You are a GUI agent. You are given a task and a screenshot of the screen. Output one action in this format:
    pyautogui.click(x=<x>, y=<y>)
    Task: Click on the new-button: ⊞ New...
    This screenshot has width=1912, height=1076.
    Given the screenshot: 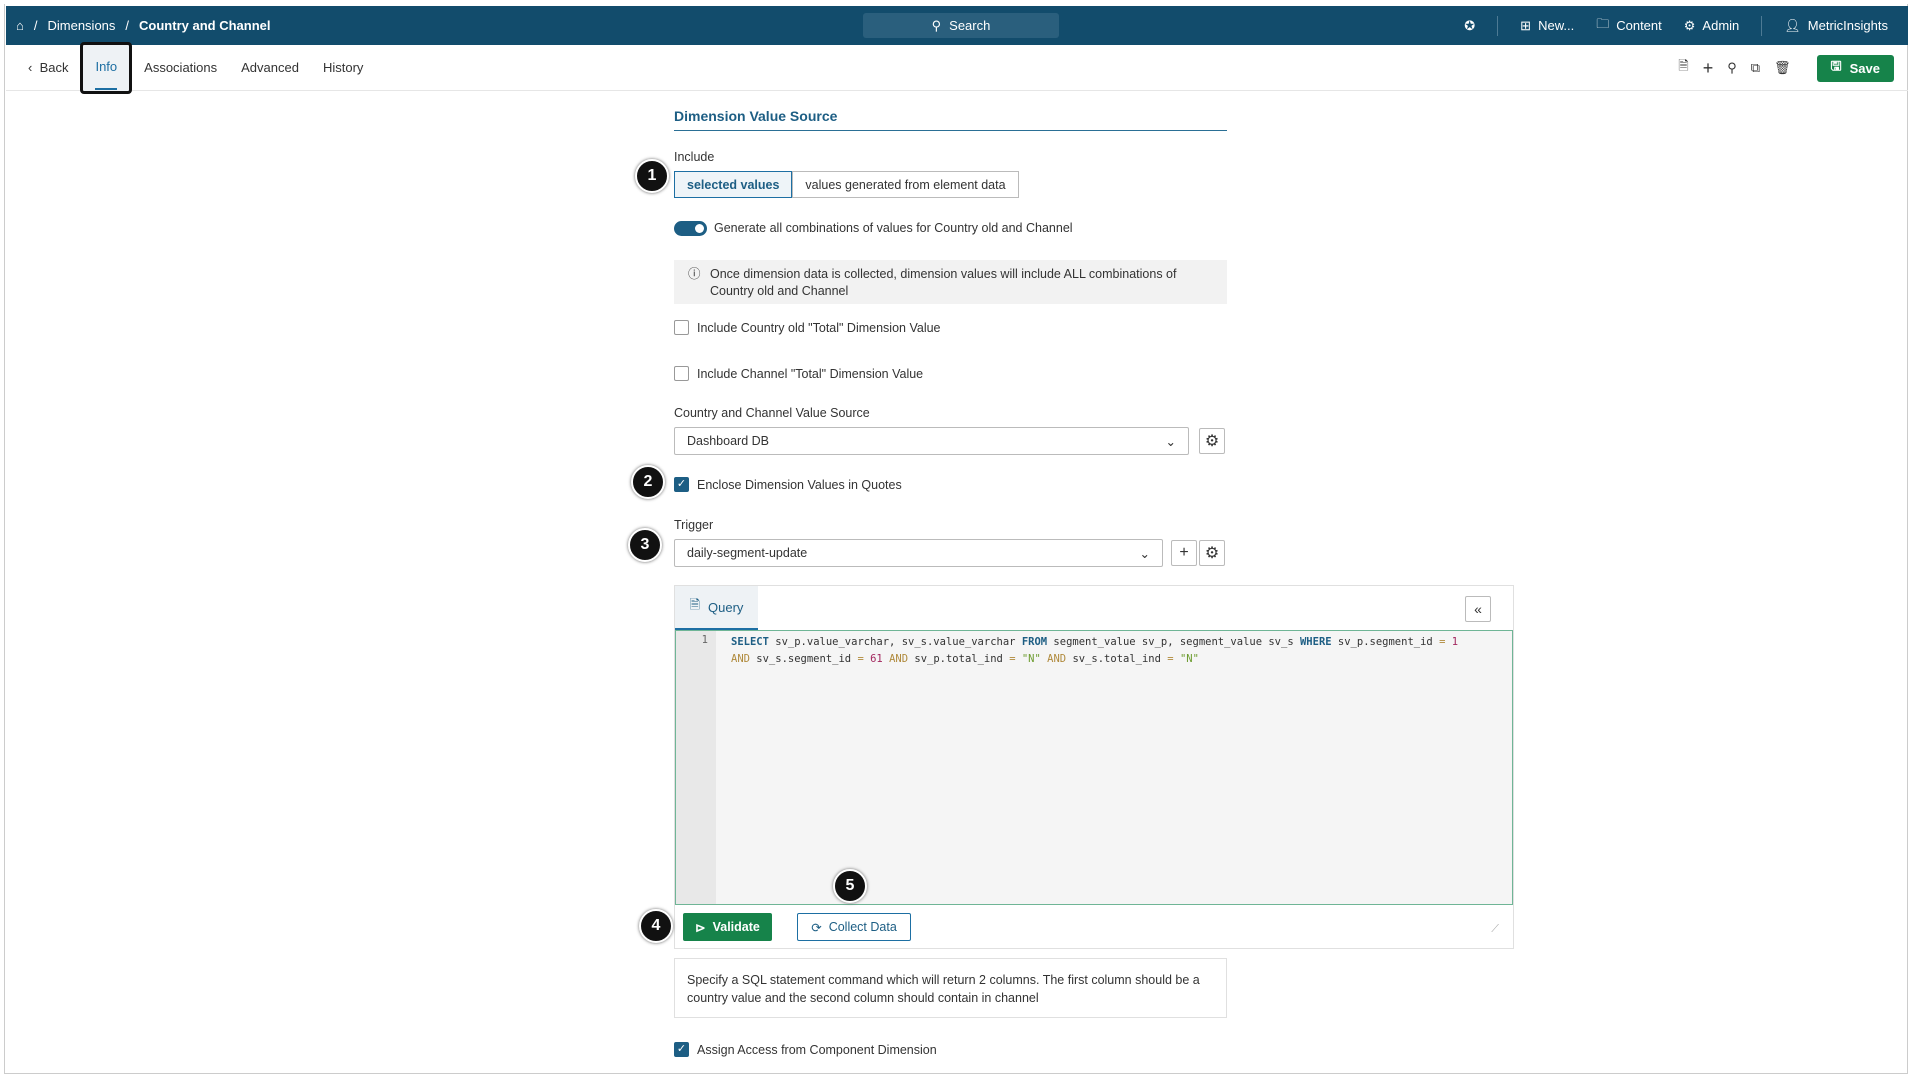 What is the action you would take?
    pyautogui.click(x=1547, y=26)
    